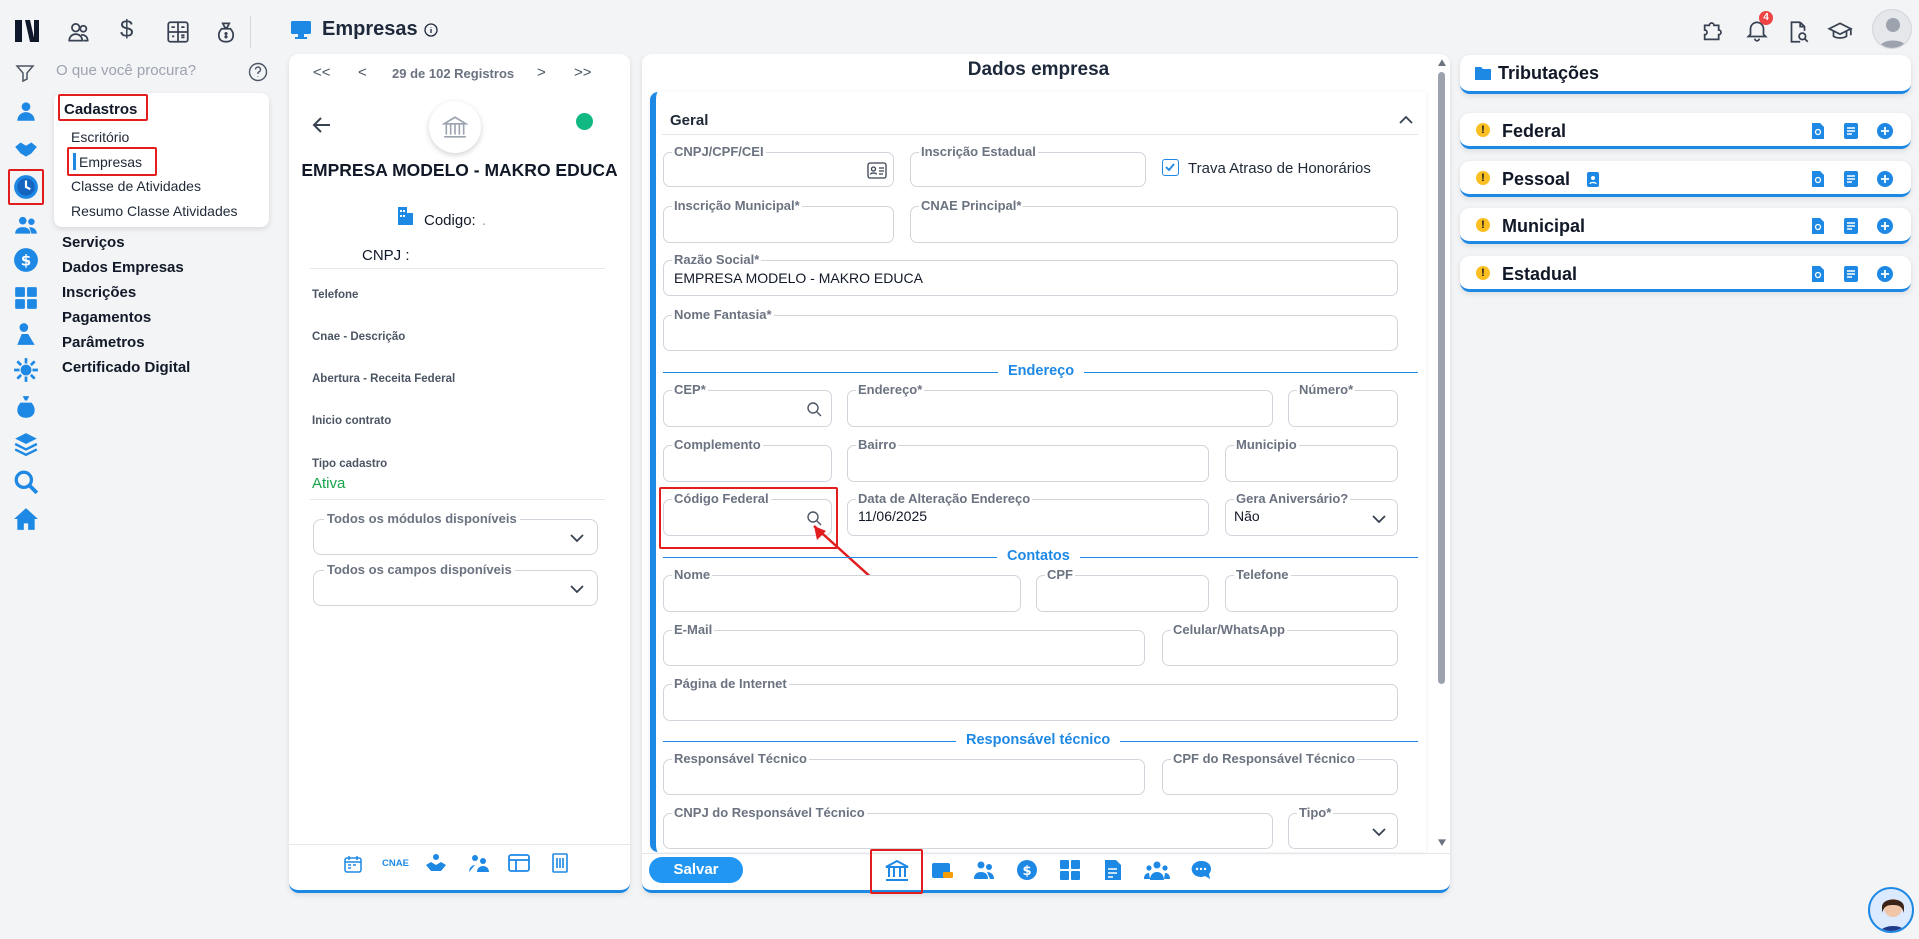 The height and width of the screenshot is (939, 1919). What do you see at coordinates (26, 370) in the screenshot?
I see `gear-network-icon` at bounding box center [26, 370].